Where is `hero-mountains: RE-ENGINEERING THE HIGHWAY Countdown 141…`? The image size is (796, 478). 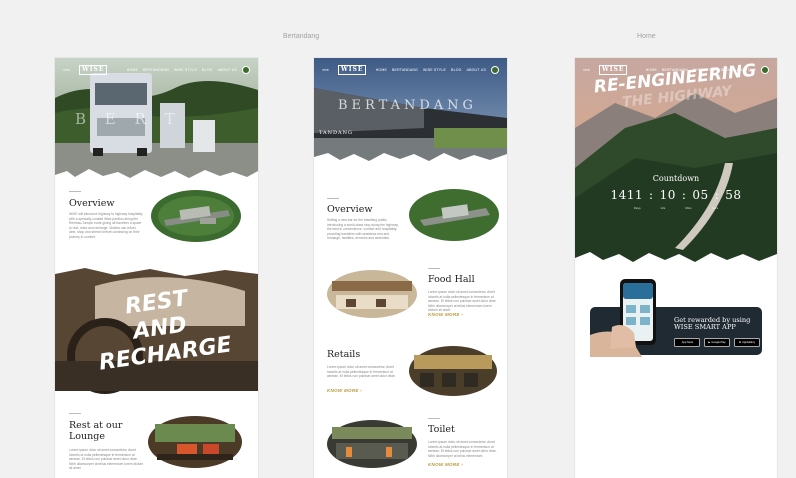 hero-mountains: RE-ENGINEERING THE HIGHWAY Countdown 141… is located at coordinates (676, 164).